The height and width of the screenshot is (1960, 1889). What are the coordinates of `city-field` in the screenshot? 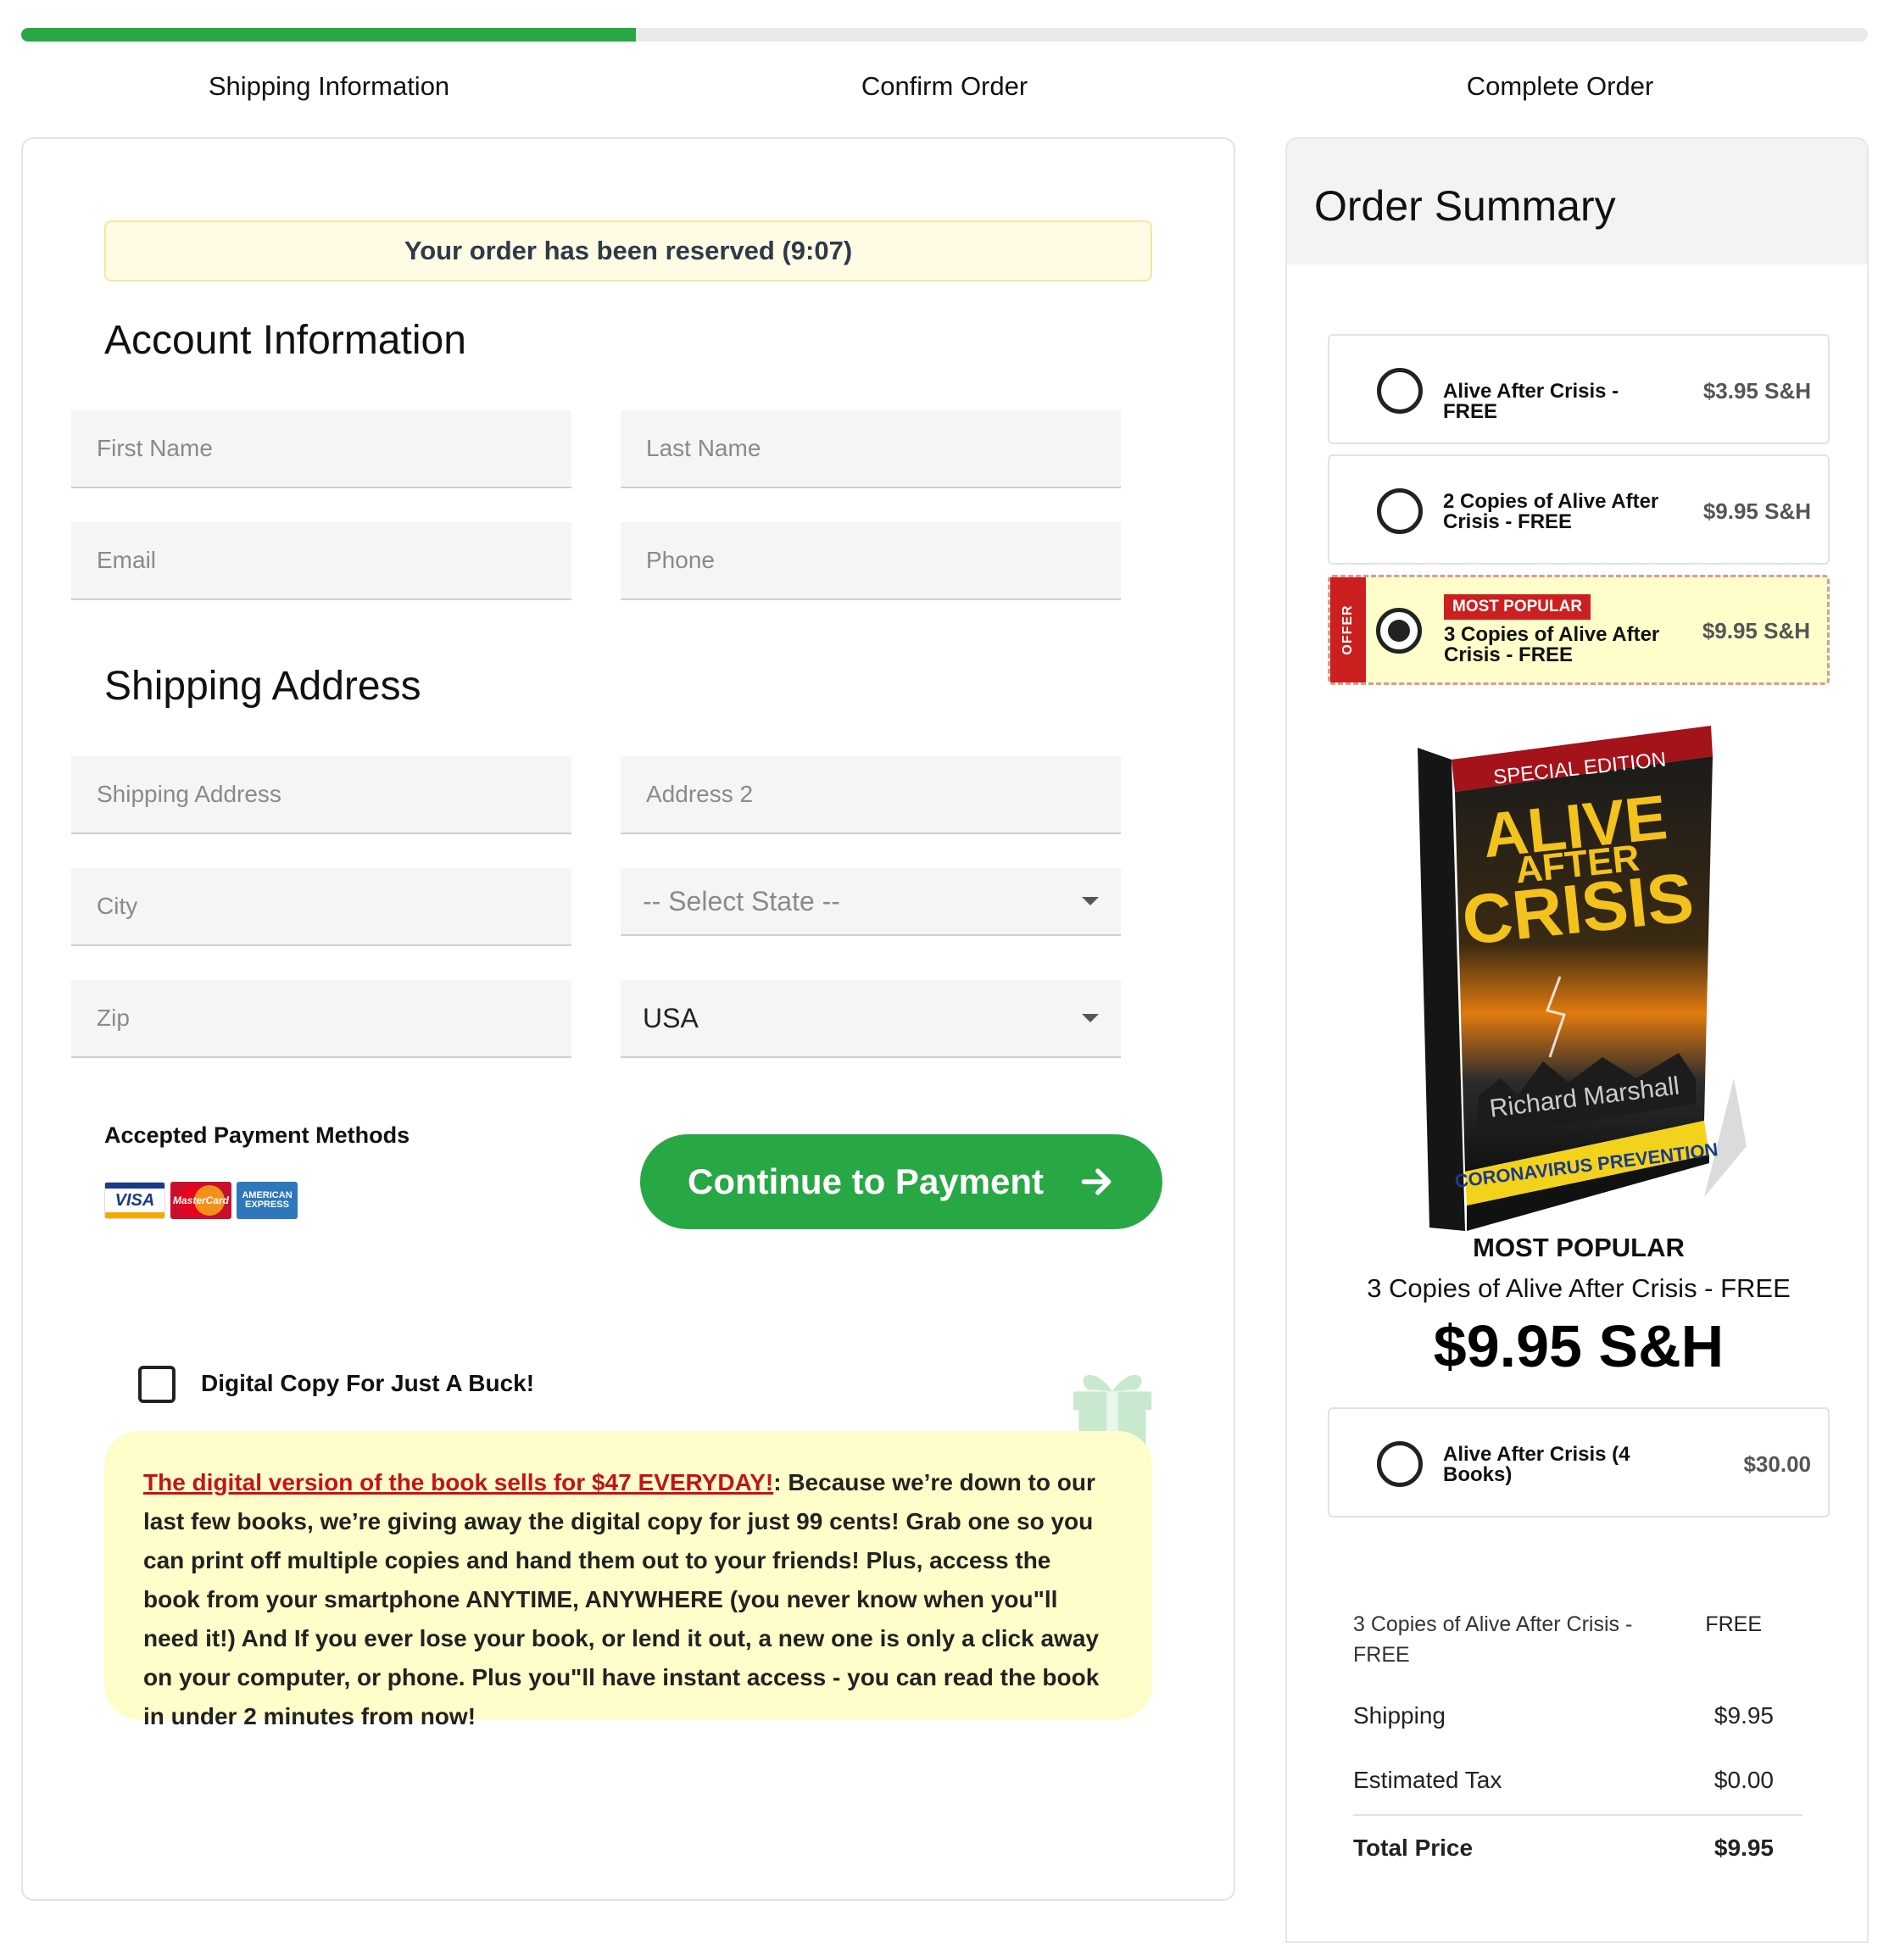 It's located at (321, 907).